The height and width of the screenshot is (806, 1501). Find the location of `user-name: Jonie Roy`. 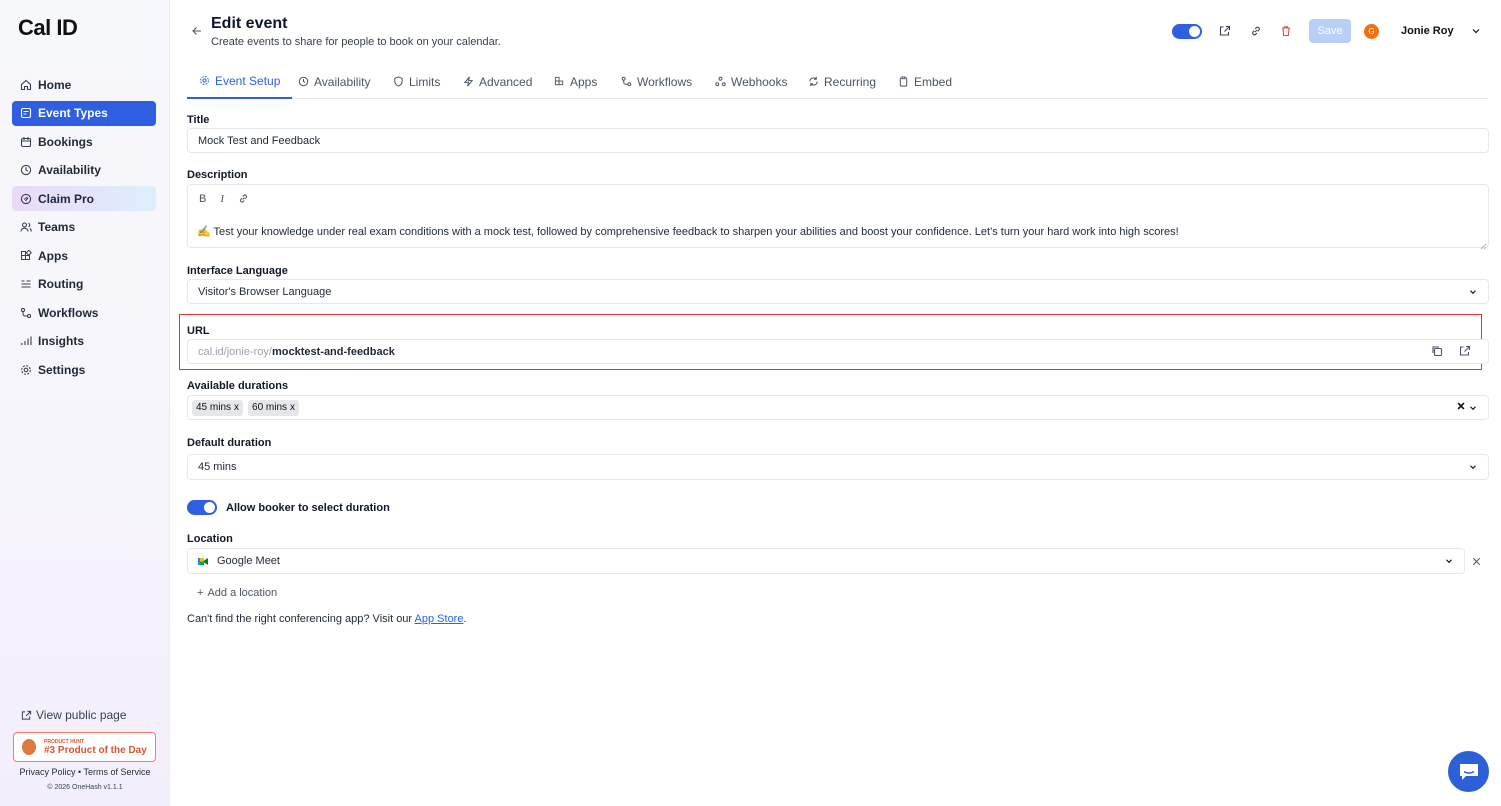

user-name: Jonie Roy is located at coordinates (1427, 31).